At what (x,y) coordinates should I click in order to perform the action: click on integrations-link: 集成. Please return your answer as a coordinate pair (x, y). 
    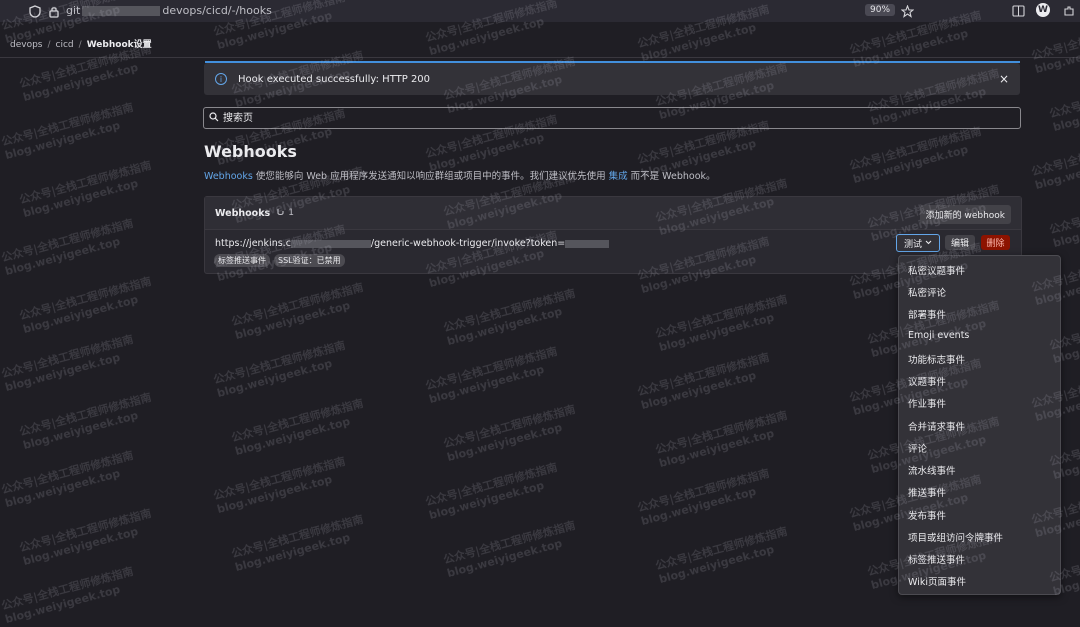
    Looking at the image, I should click on (618, 176).